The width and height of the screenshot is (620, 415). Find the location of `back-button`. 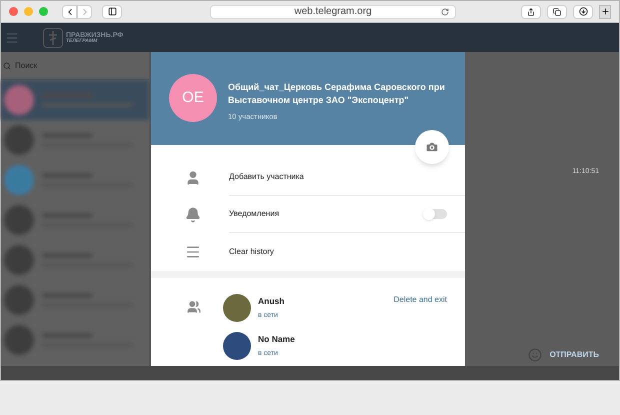

back-button is located at coordinates (69, 11).